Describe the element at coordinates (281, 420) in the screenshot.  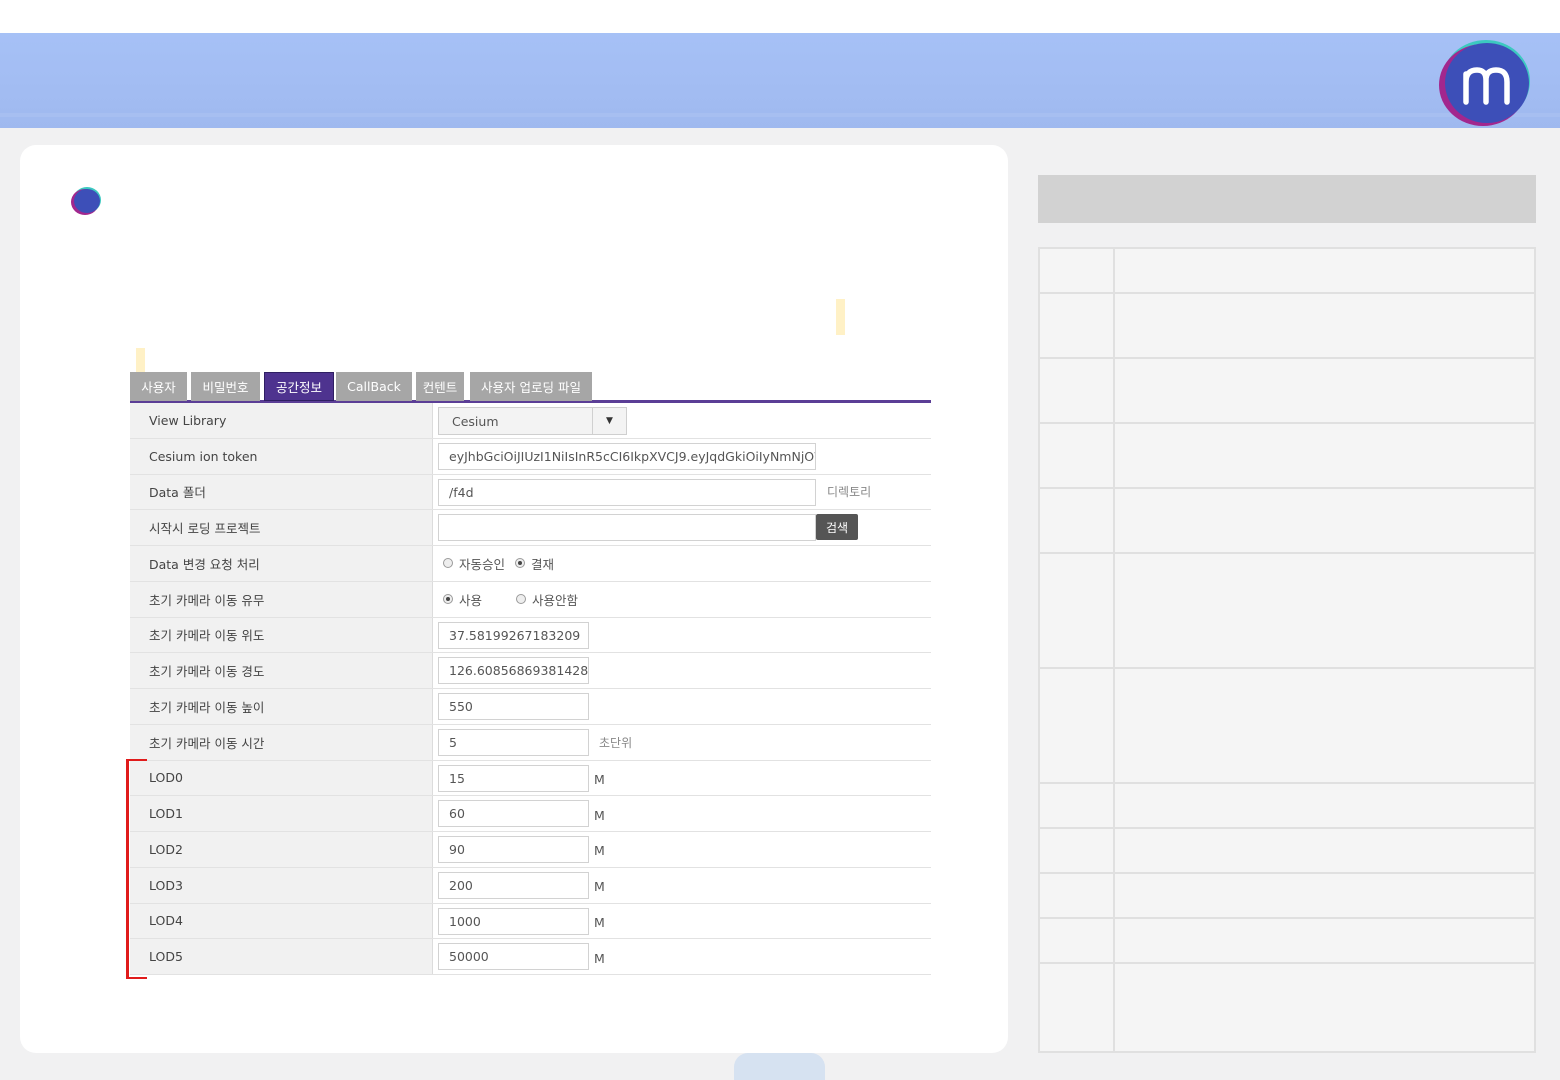
I see `view-library-label: View Library` at that location.